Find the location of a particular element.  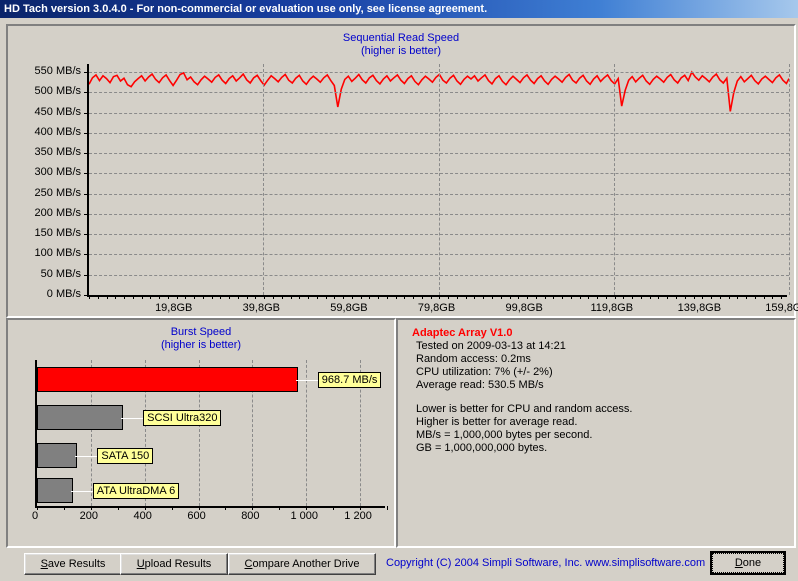

sequential-y-label: 200 MB/s is located at coordinates (57, 212).